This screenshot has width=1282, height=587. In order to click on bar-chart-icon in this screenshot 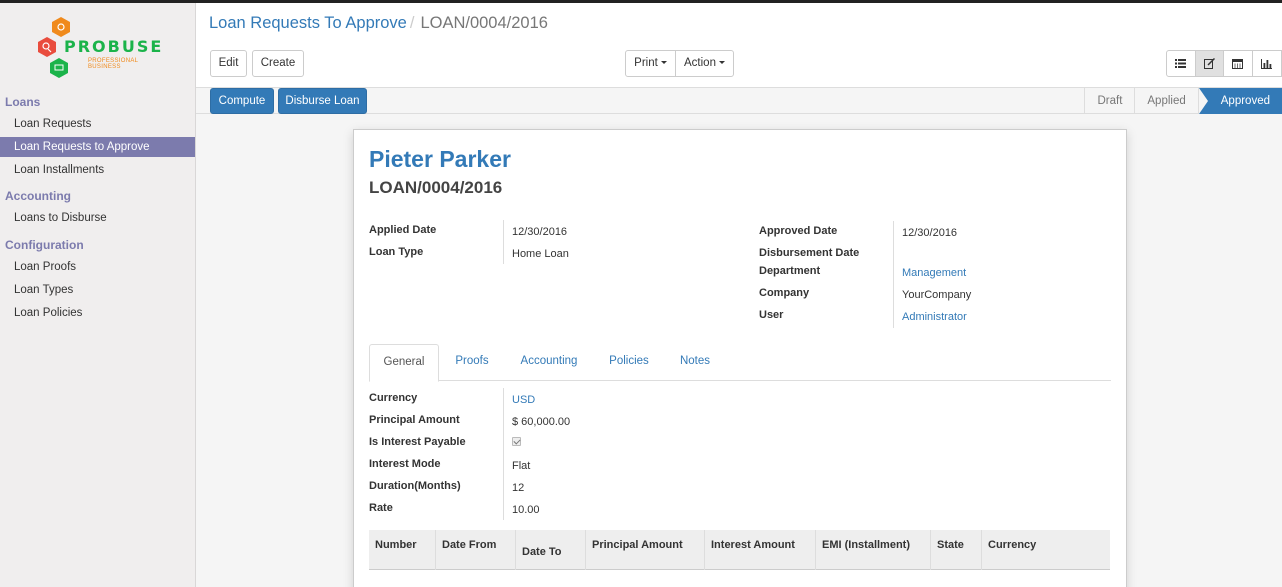, I will do `click(1267, 63)`.